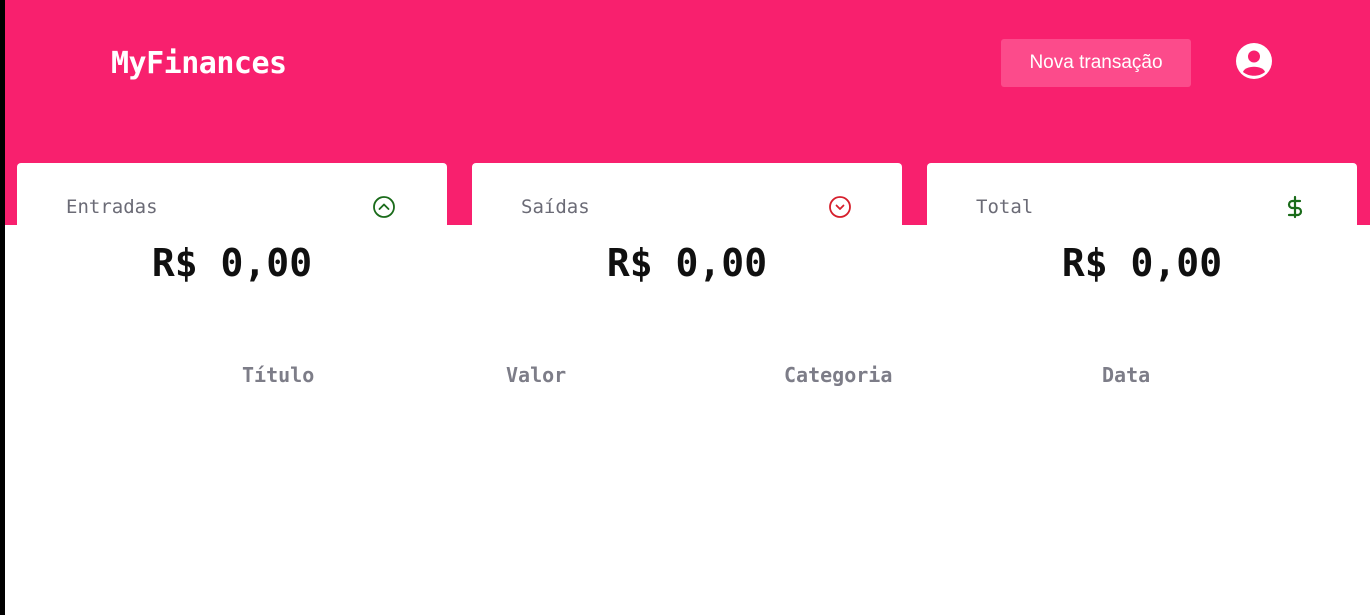 Image resolution: width=1370 pixels, height=615 pixels. What do you see at coordinates (536, 375) in the screenshot?
I see `column-header-value: Valor` at bounding box center [536, 375].